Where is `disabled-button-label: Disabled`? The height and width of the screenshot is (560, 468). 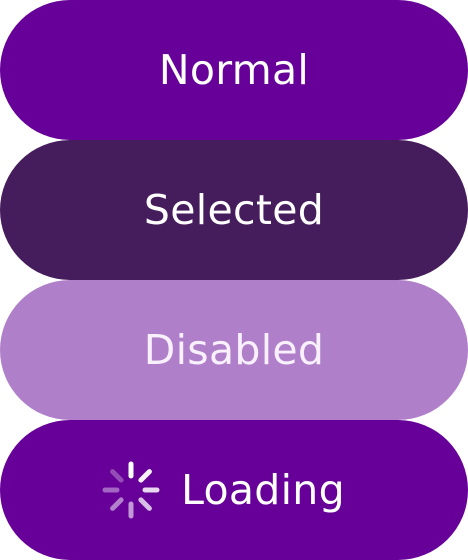
disabled-button-label: Disabled is located at coordinates (234, 349).